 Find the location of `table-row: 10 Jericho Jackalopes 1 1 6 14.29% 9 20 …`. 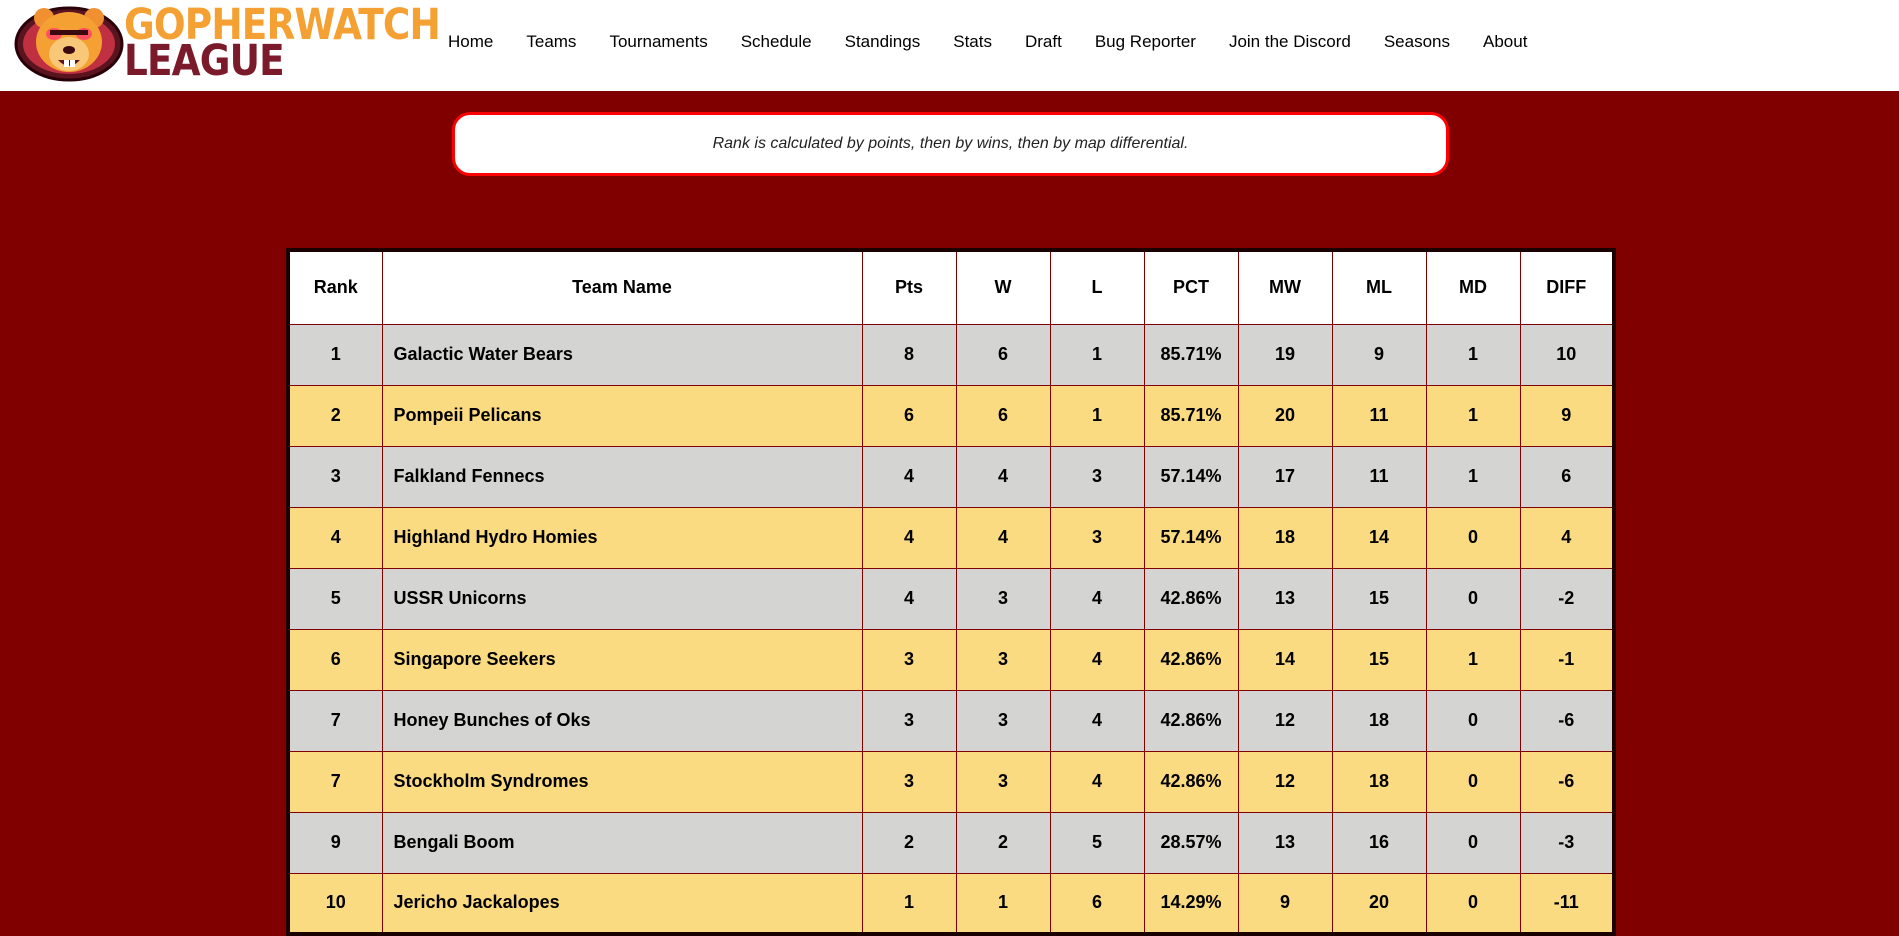

table-row: 10 Jericho Jackalopes 1 1 6 14.29% 9 20 … is located at coordinates (951, 903).